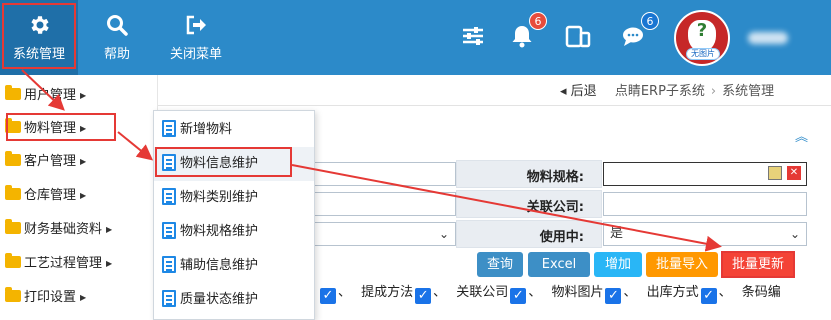  What do you see at coordinates (555, 177) in the screenshot?
I see `spec-label: 物料规格:` at bounding box center [555, 177].